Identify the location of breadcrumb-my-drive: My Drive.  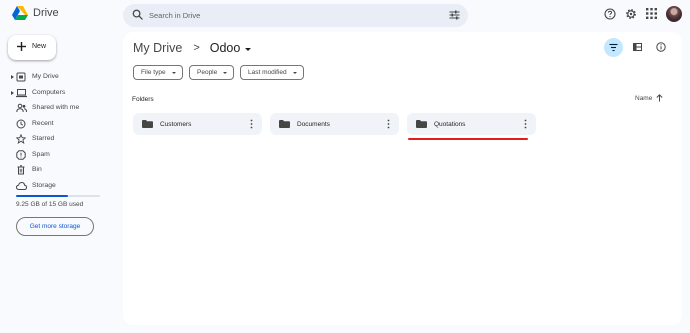
(157, 48).